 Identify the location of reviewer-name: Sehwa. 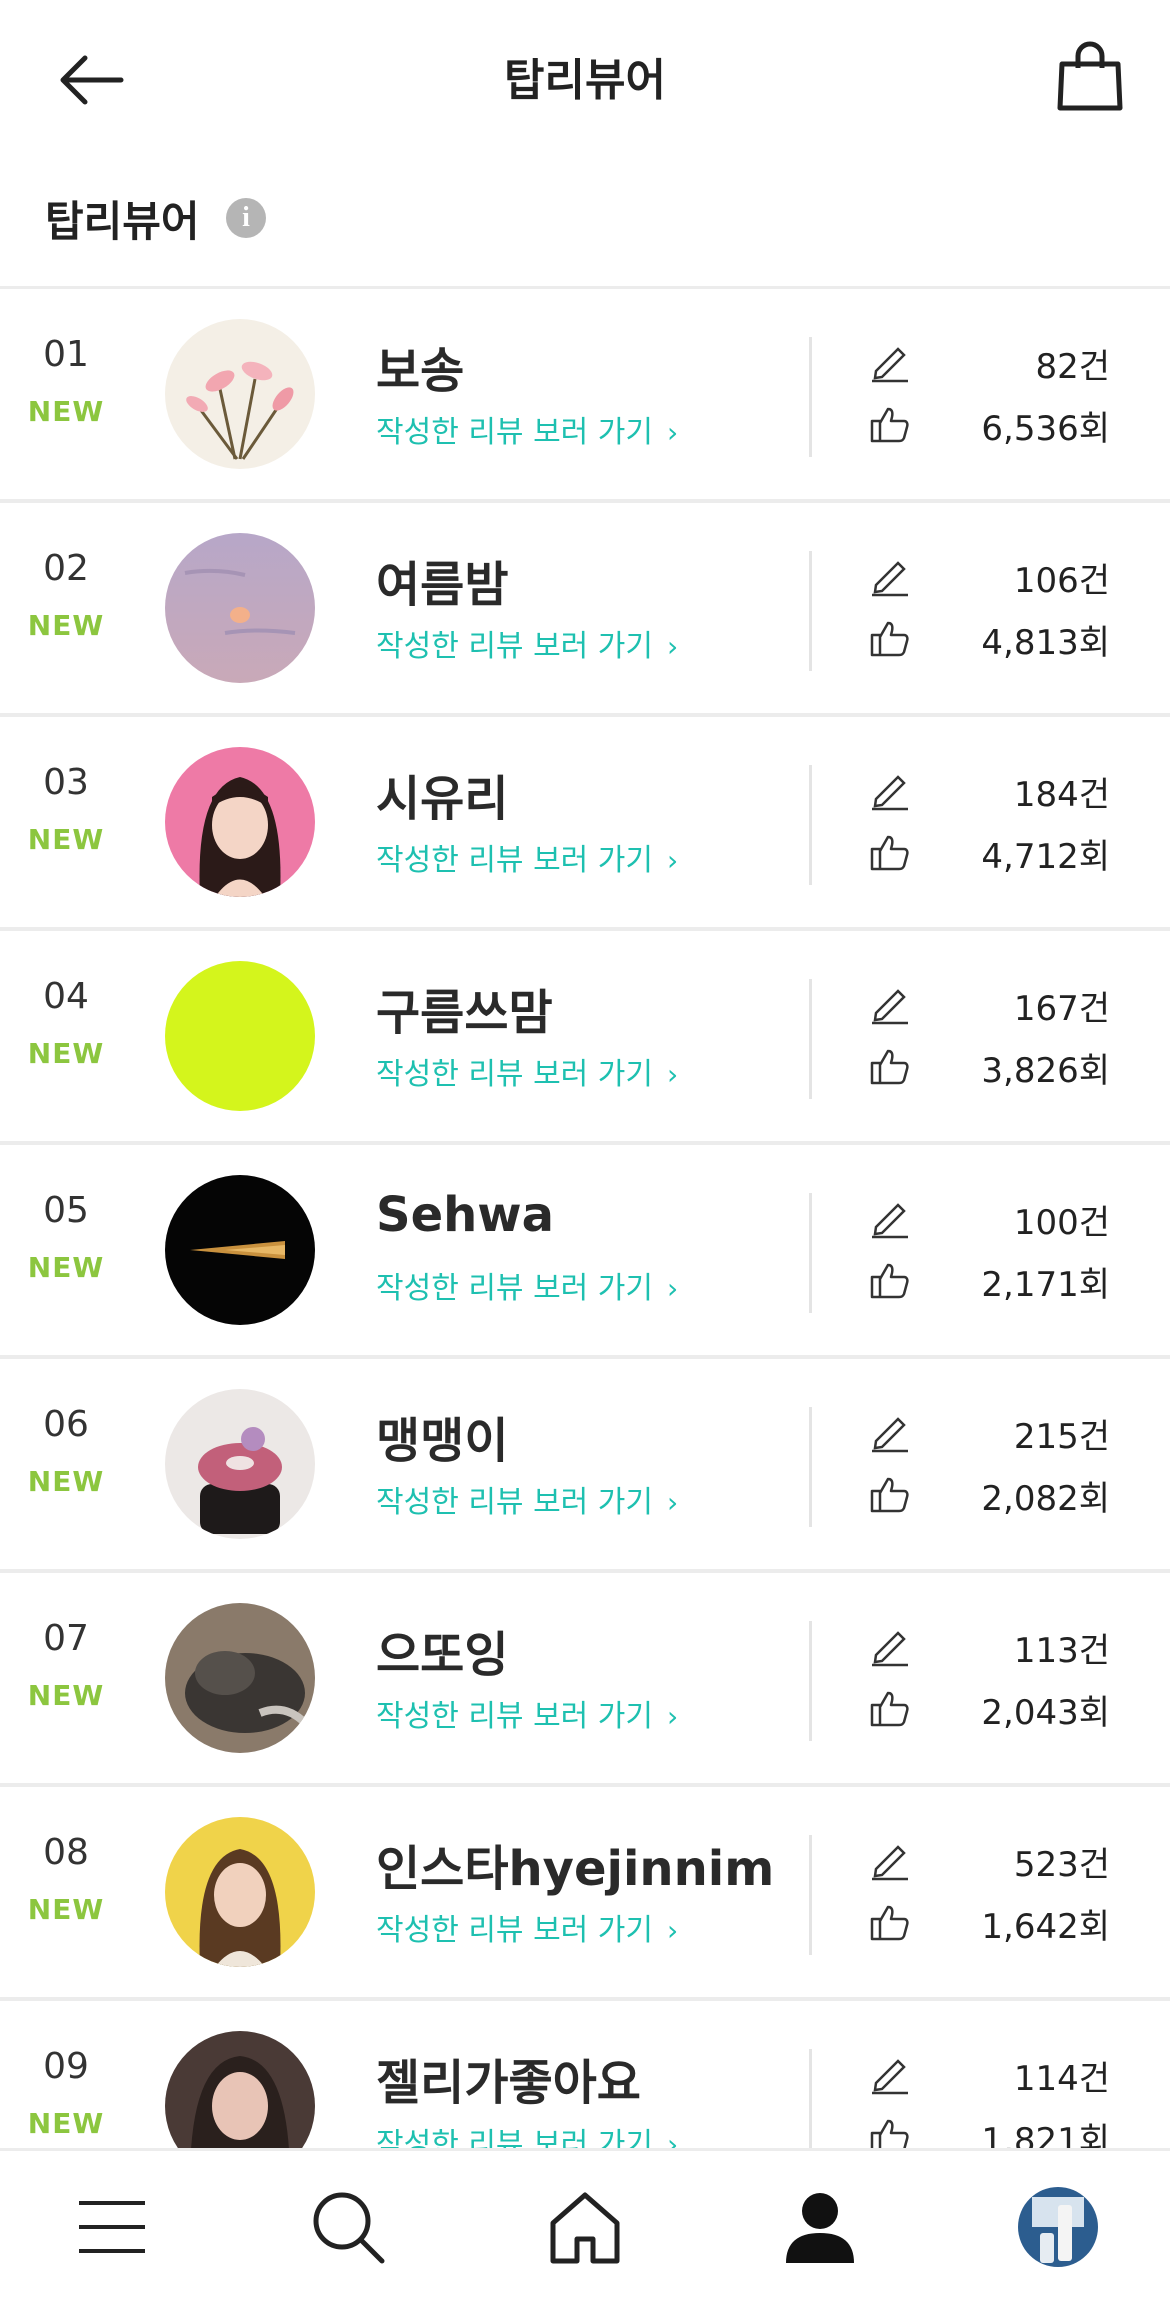
(465, 1215).